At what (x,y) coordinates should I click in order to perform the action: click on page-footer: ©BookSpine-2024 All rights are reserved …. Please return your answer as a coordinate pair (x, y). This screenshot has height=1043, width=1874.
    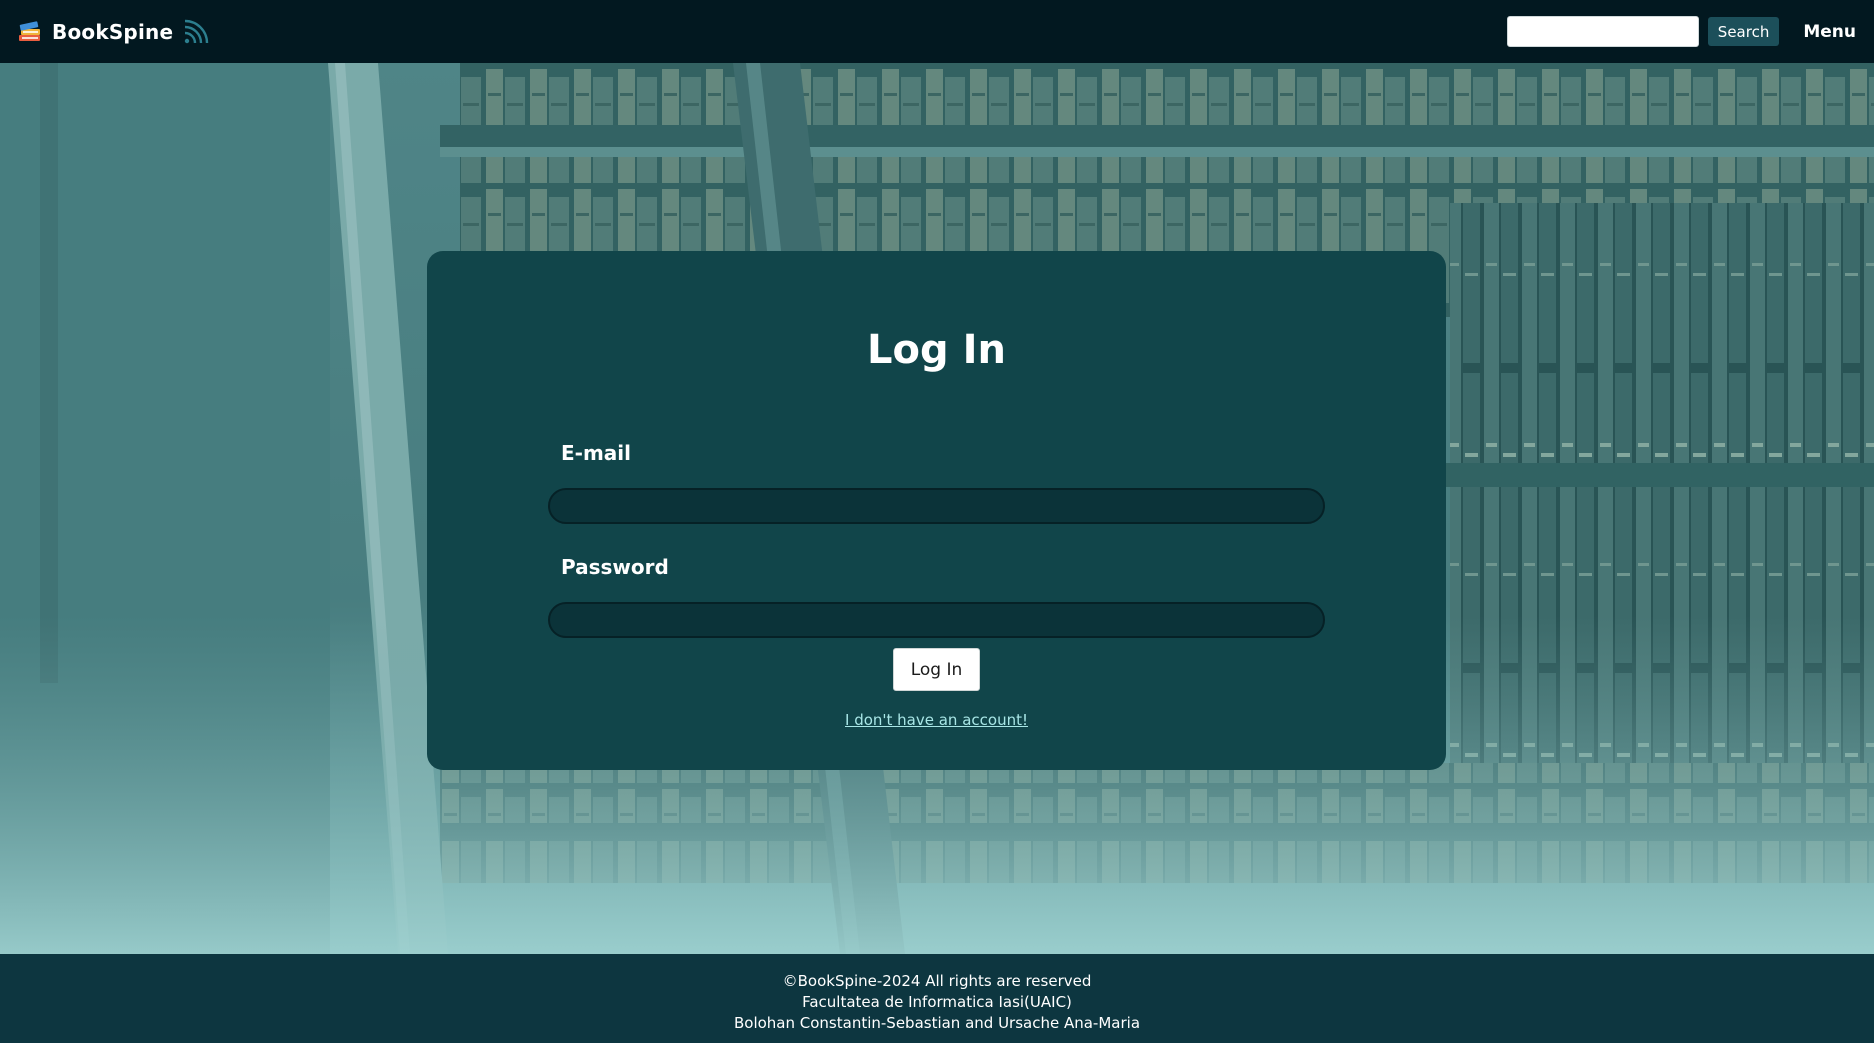
    Looking at the image, I should click on (937, 998).